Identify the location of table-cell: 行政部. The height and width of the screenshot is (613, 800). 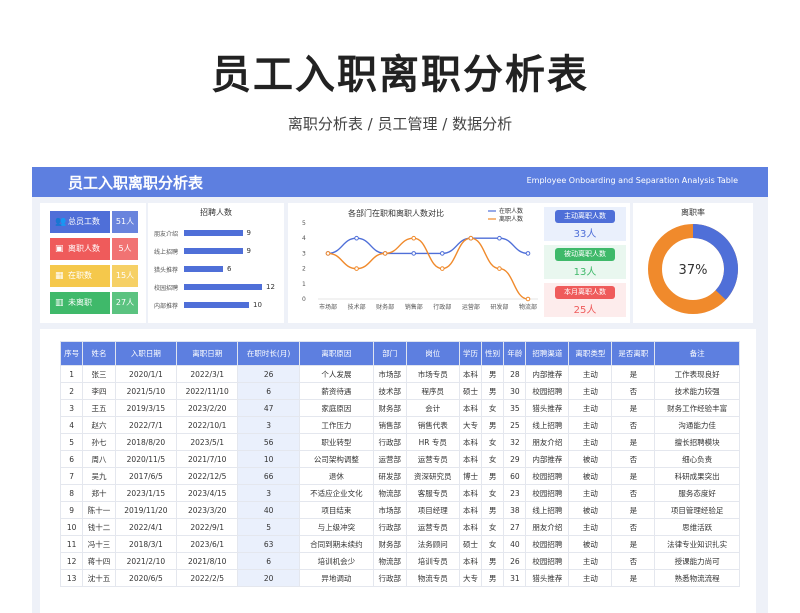
(390, 442).